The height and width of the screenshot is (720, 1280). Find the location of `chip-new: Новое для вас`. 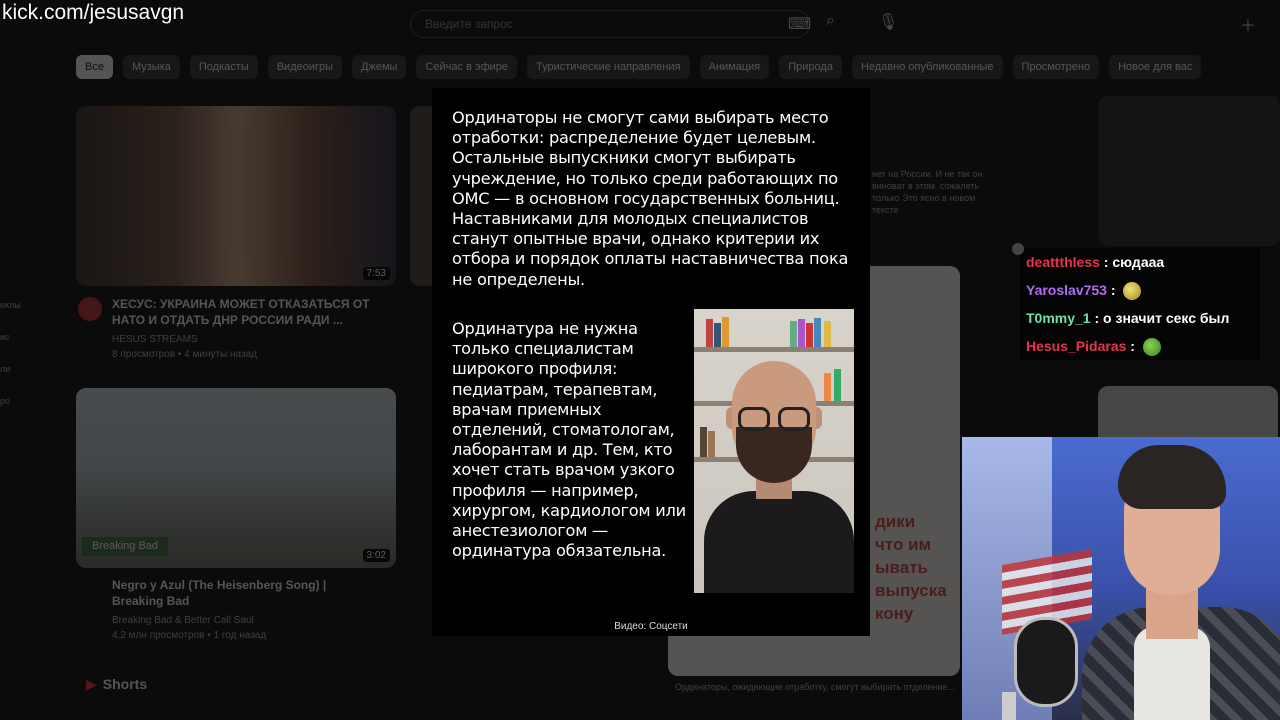

chip-new: Новое для вас is located at coordinates (1155, 67).